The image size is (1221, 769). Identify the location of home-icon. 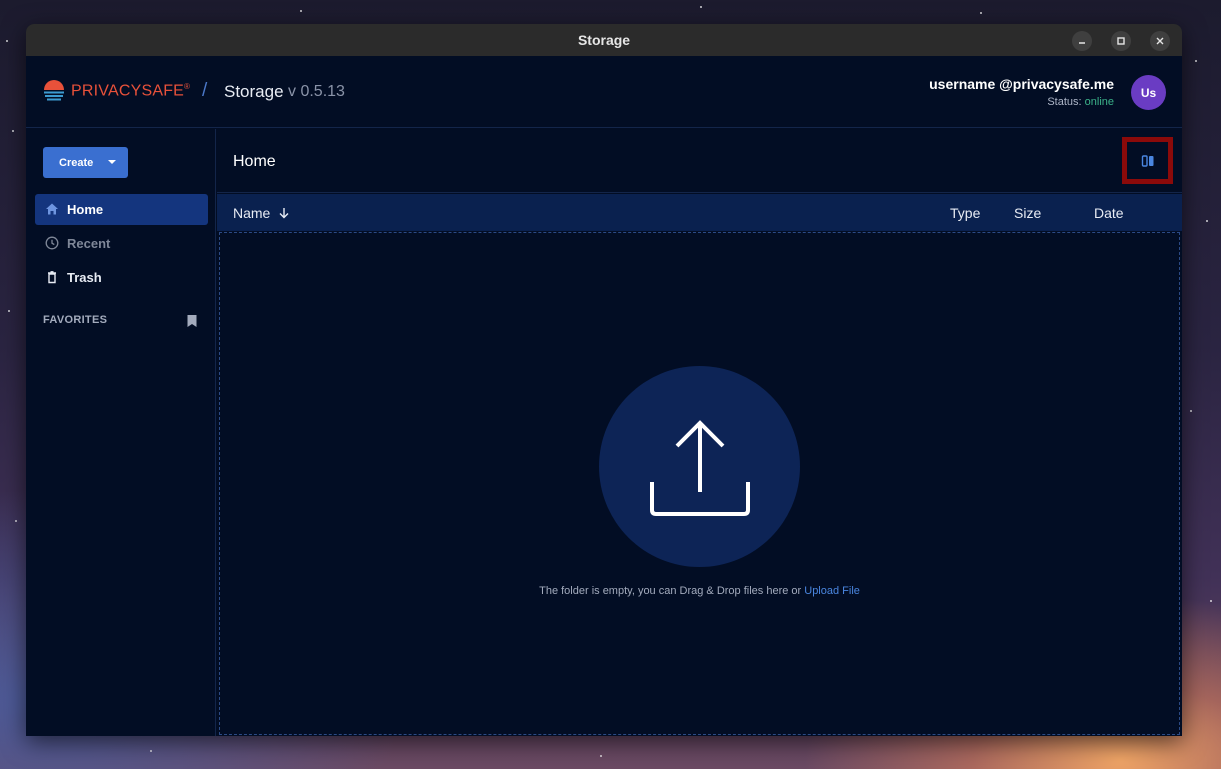
(52, 209).